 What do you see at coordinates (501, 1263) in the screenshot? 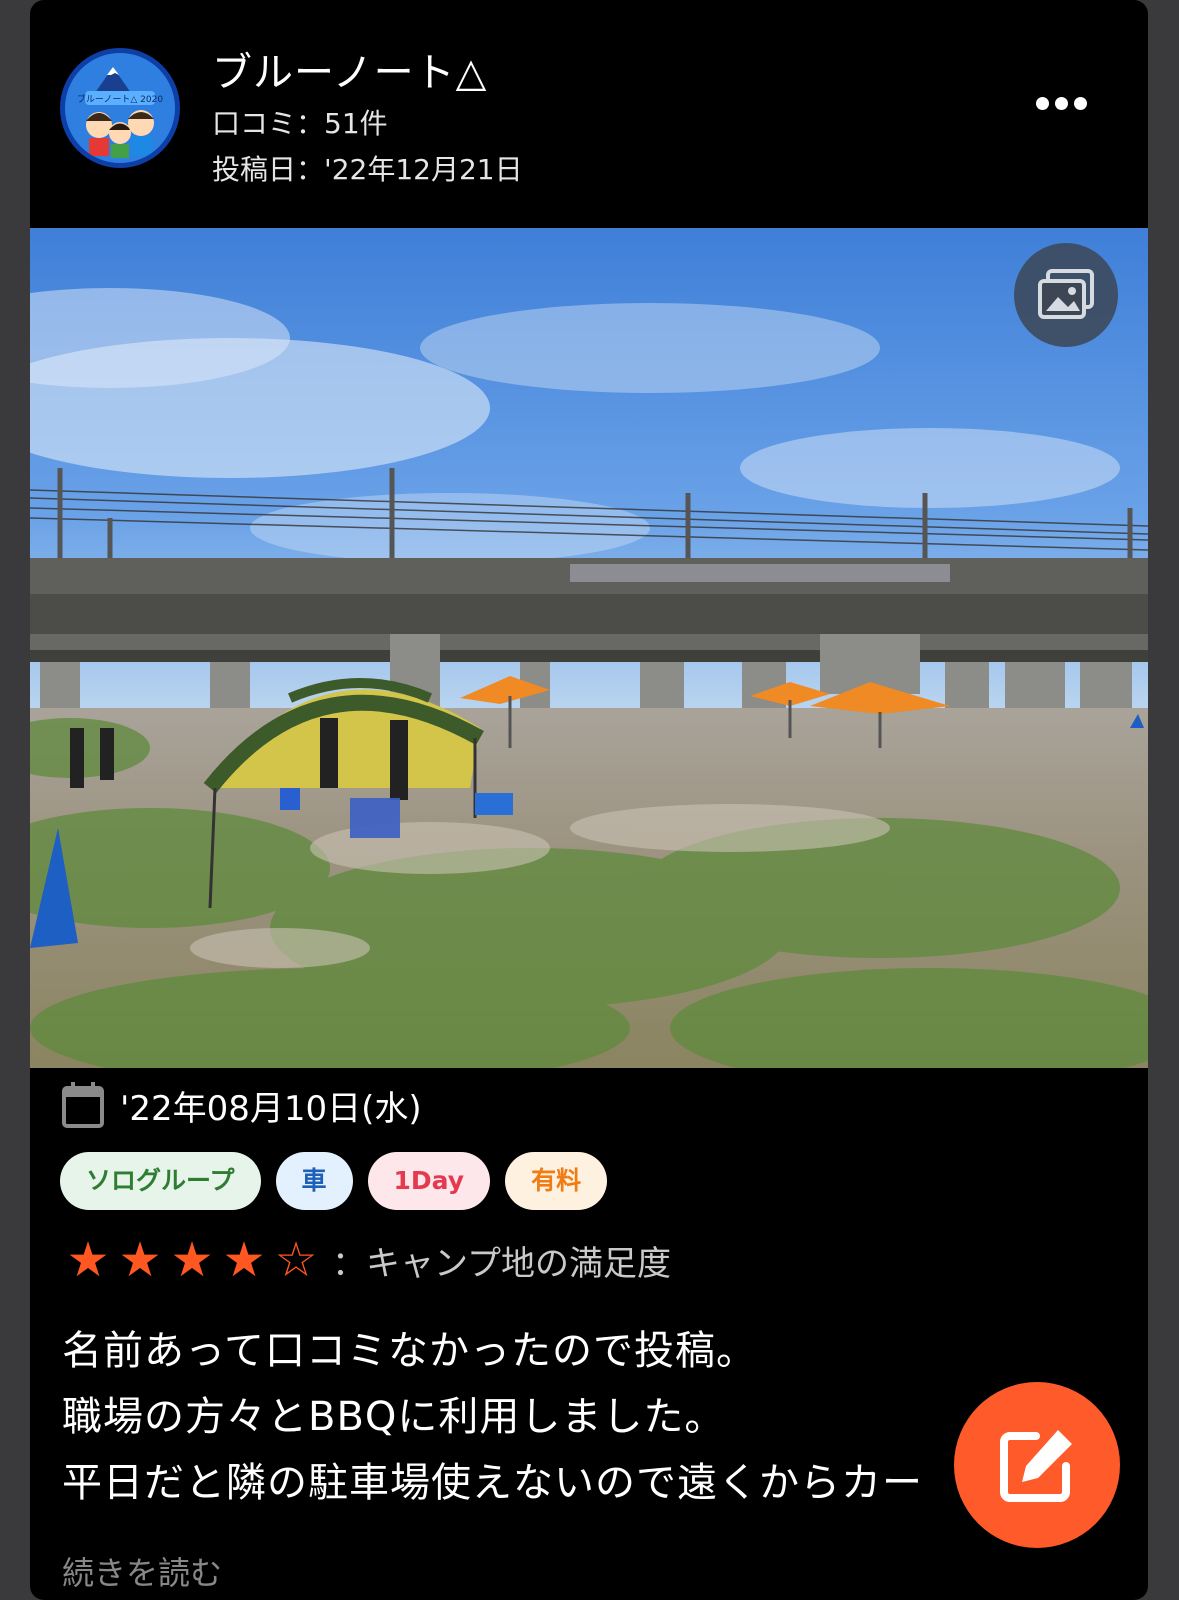
I see `rating-label: ：キャンプ地の満足度` at bounding box center [501, 1263].